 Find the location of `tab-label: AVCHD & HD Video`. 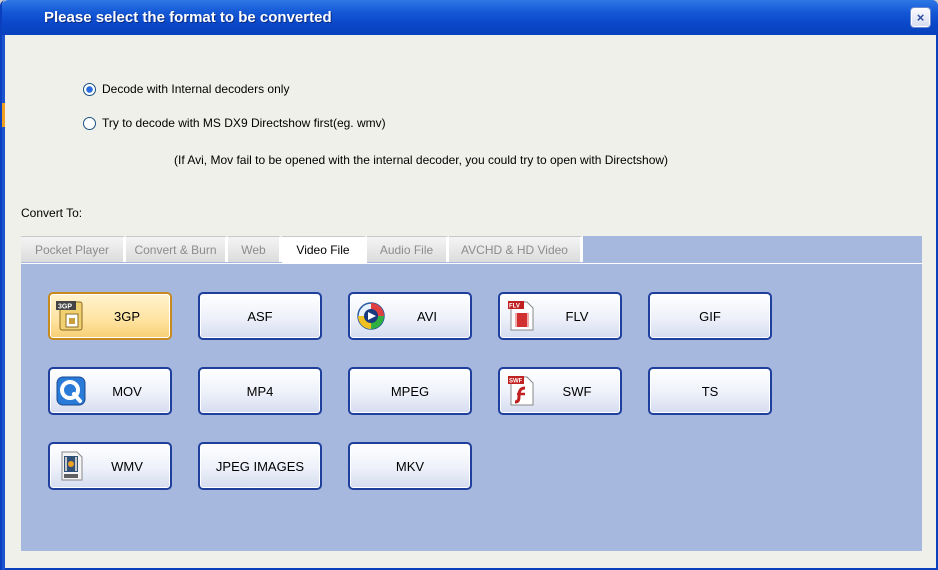

tab-label: AVCHD & HD Video is located at coordinates (514, 249).